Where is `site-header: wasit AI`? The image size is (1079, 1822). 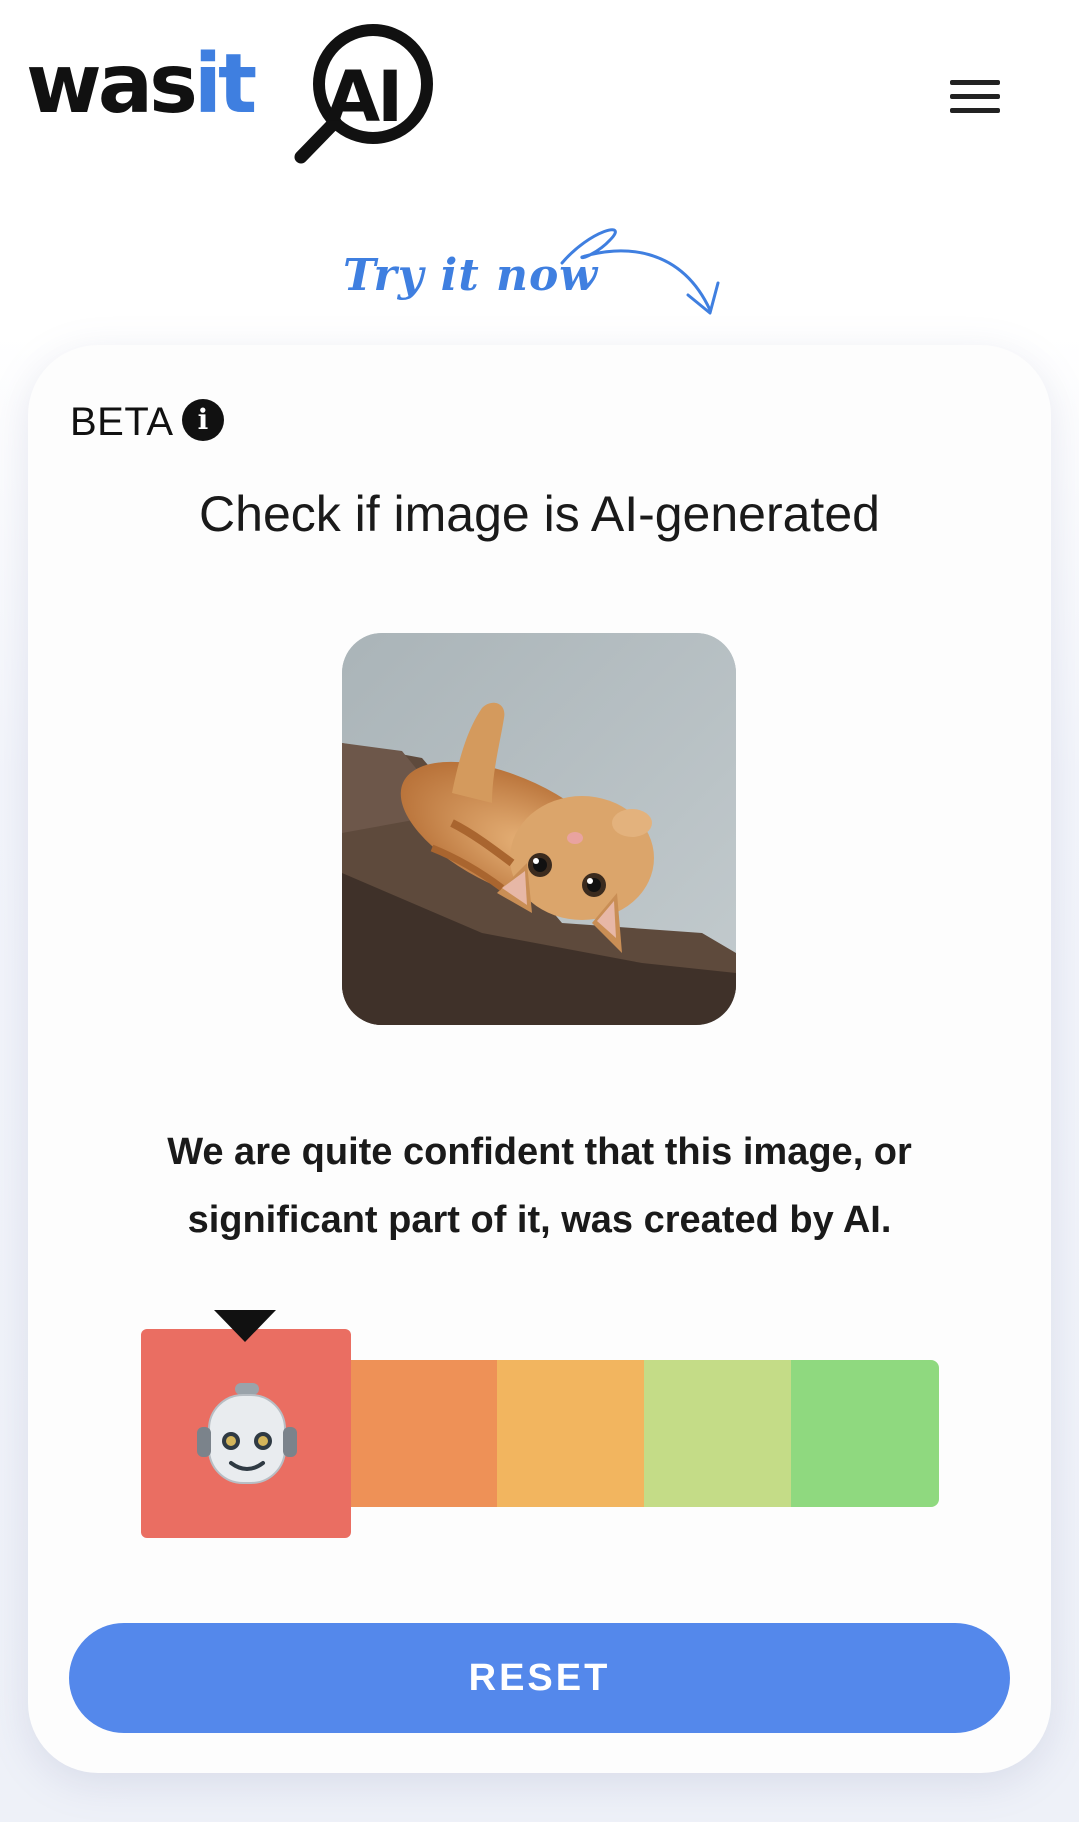 site-header: wasit AI is located at coordinates (539, 85).